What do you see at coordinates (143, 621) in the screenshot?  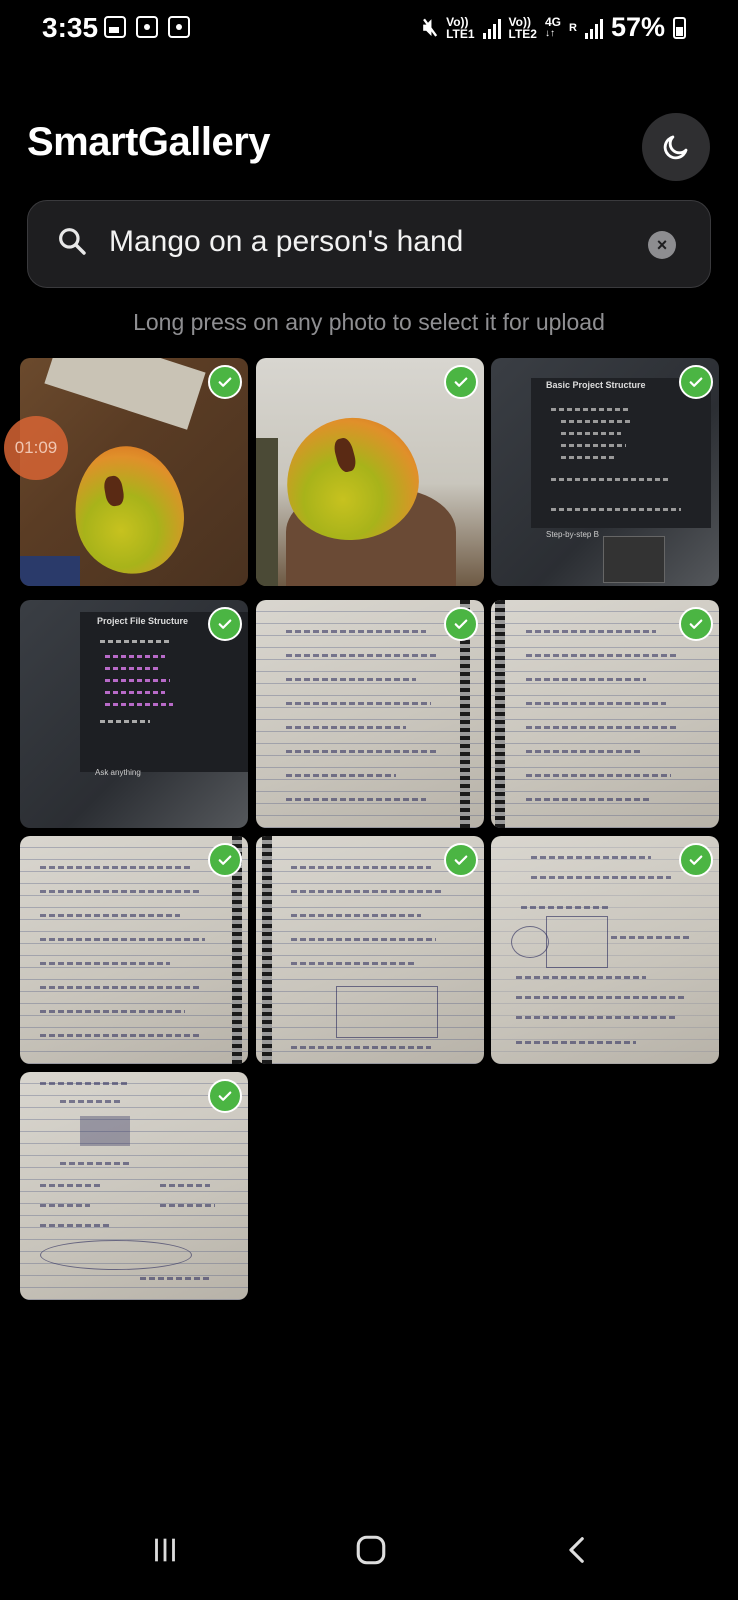 I see `photo-screen-title: Project File Structure` at bounding box center [143, 621].